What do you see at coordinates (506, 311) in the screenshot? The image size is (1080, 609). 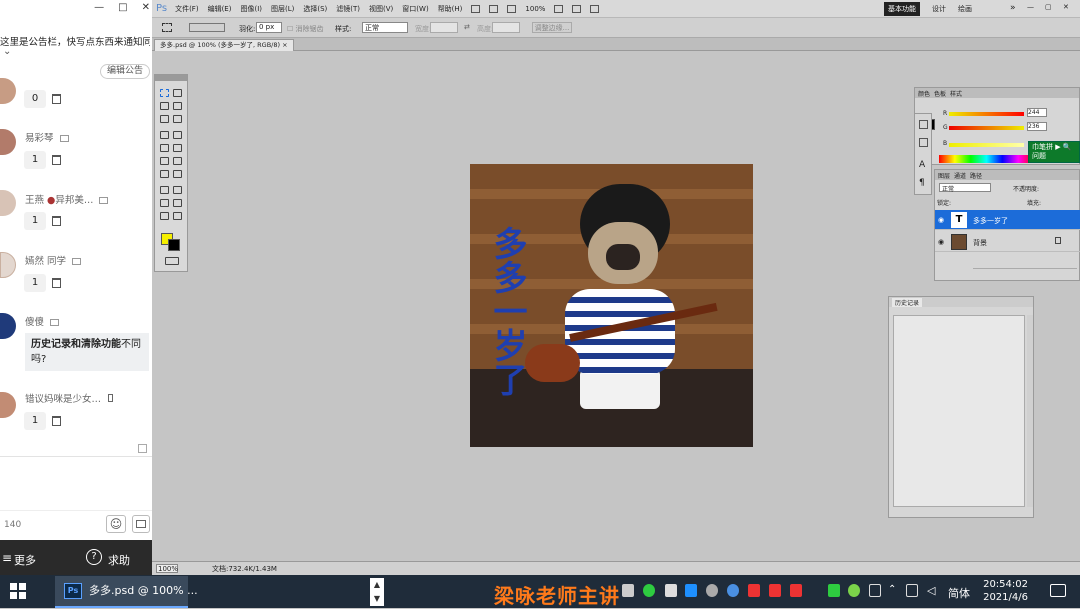 I see `canvas-vertical-text: 多多一岁了` at bounding box center [506, 311].